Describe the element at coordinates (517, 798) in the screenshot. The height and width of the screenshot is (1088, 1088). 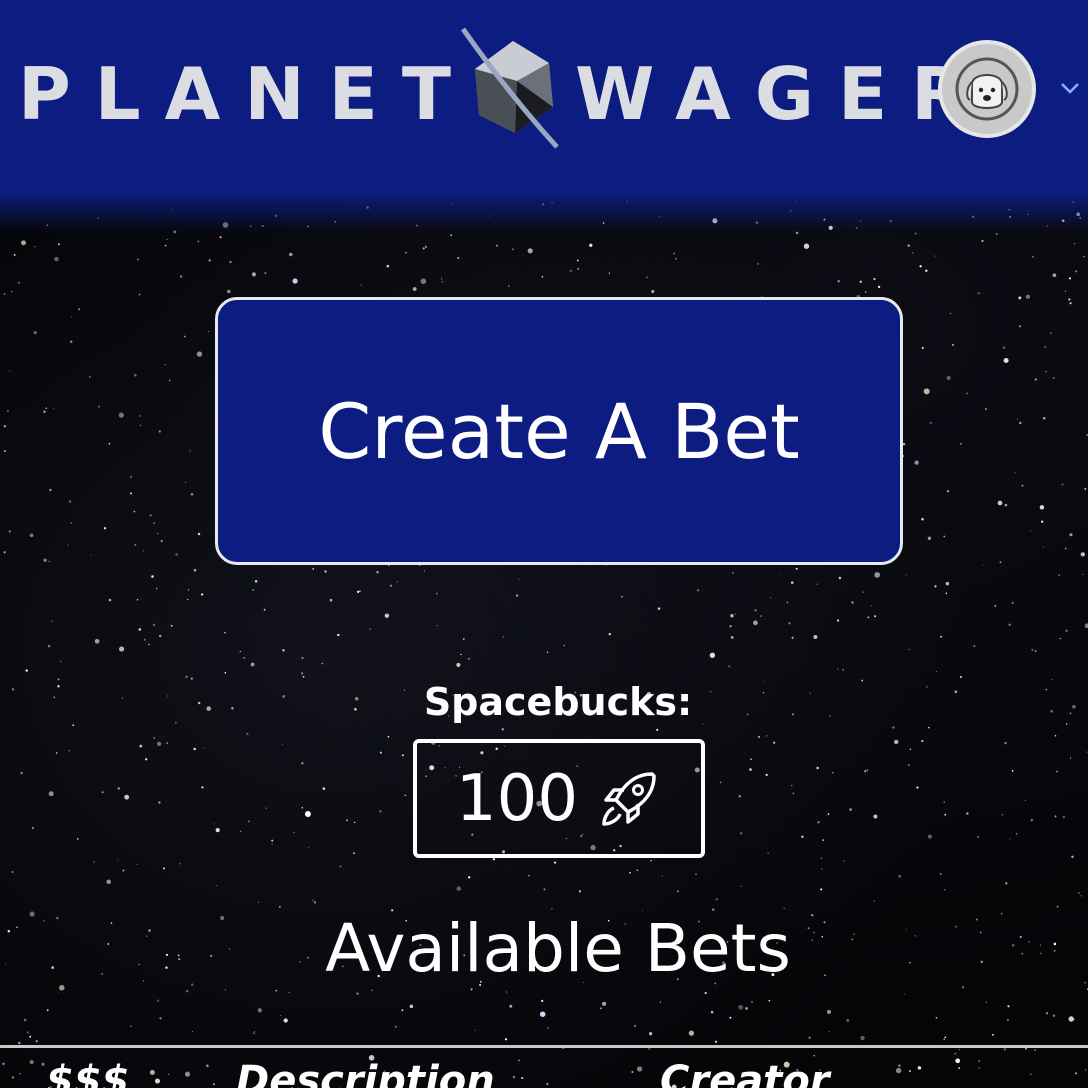
I see `spacebucks-value: 100` at that location.